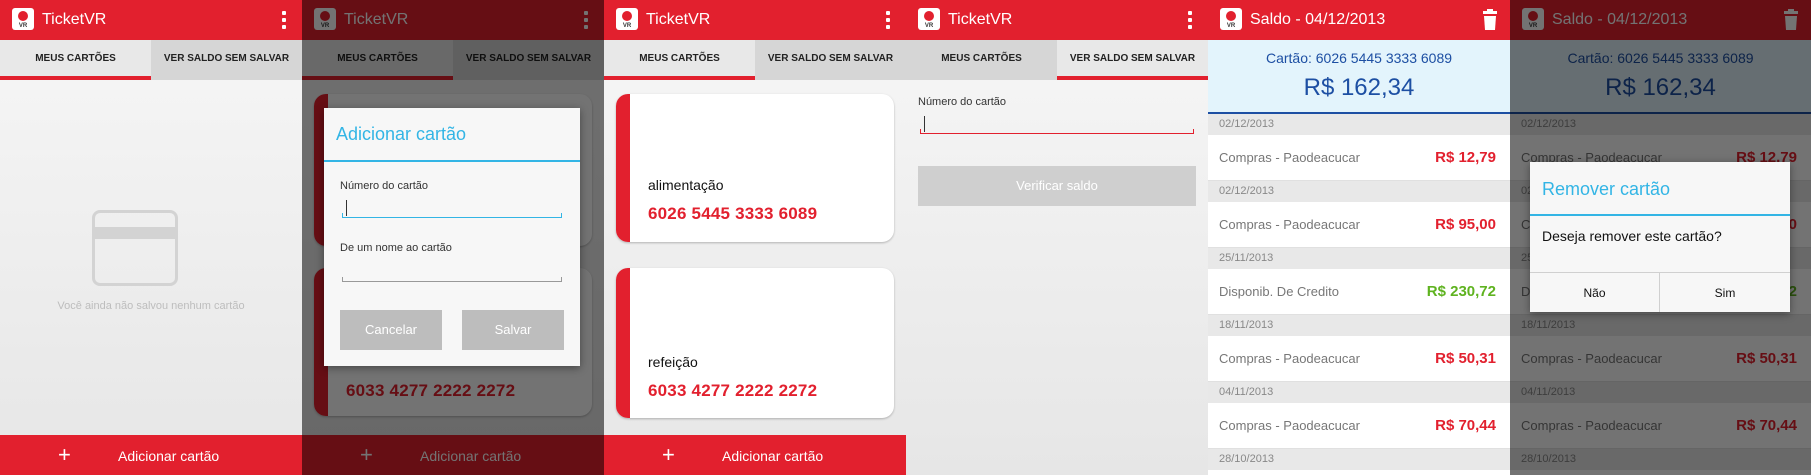  What do you see at coordinates (1359, 325) in the screenshot?
I see `transaction-date: 18/11/2013` at bounding box center [1359, 325].